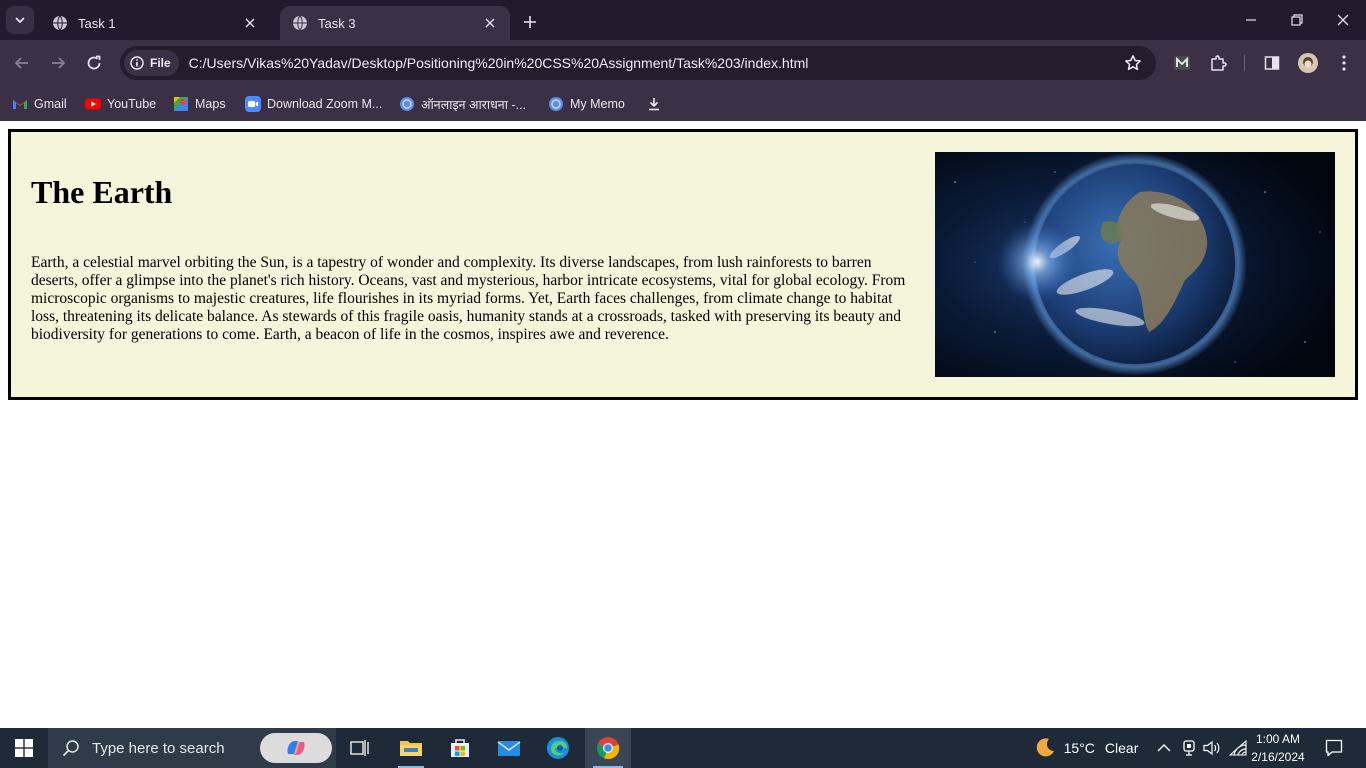 Image resolution: width=1366 pixels, height=768 pixels. I want to click on show-hidden-icons-button, so click(1164, 748).